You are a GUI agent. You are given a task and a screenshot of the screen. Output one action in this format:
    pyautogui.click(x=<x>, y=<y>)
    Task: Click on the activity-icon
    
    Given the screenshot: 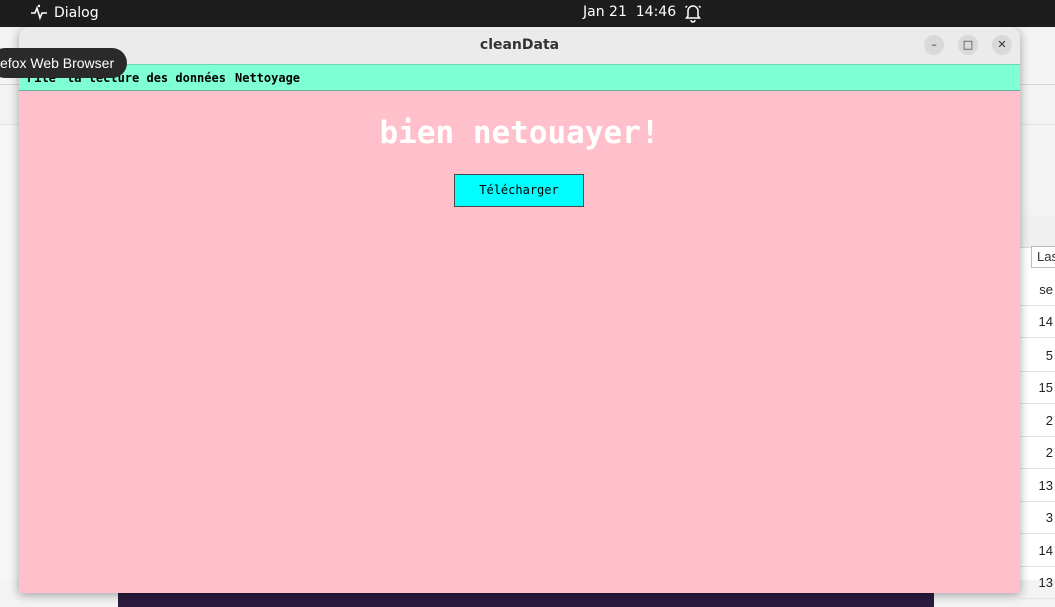 What is the action you would take?
    pyautogui.click(x=39, y=12)
    